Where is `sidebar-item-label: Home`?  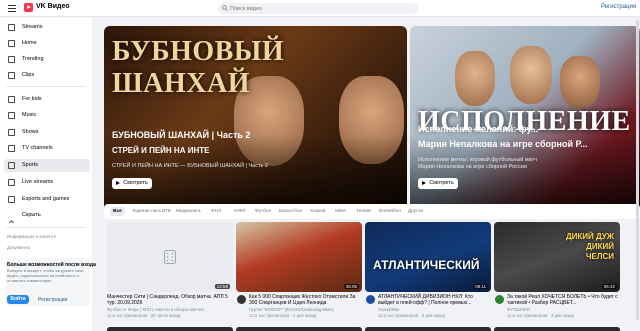
sidebar-item-label: Home is located at coordinates (29, 43).